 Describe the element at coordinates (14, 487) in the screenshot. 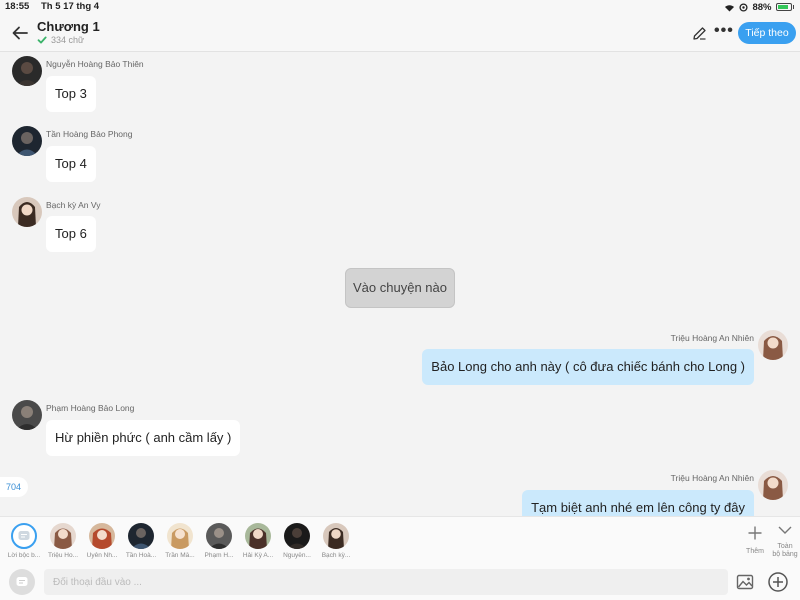

I see `word-counter-tag: 704` at that location.